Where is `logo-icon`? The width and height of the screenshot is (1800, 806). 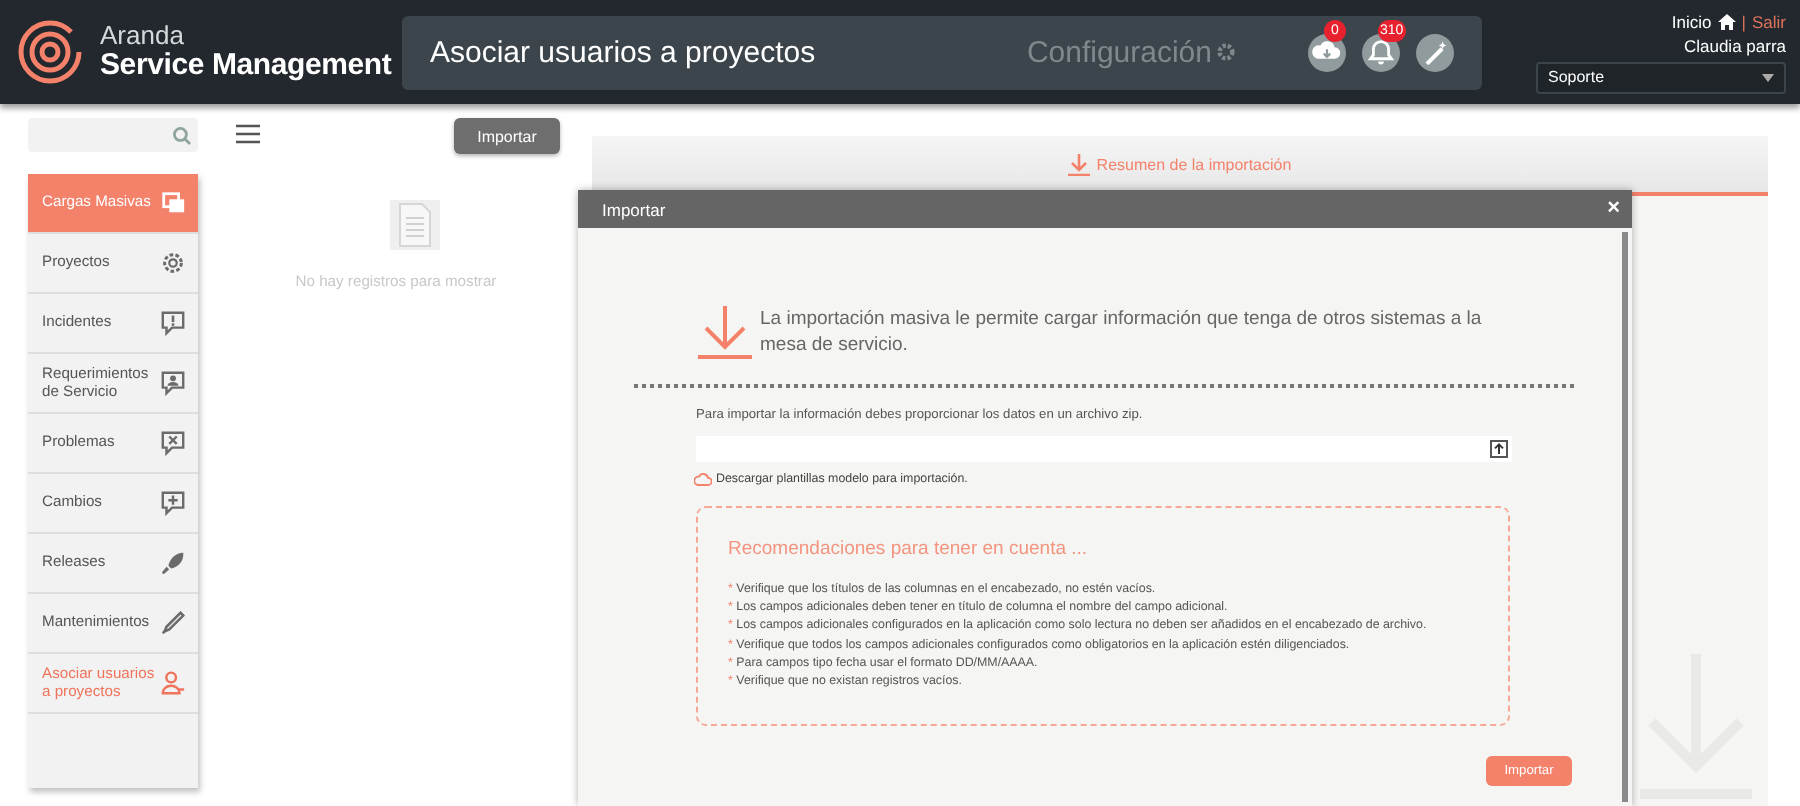 logo-icon is located at coordinates (50, 52).